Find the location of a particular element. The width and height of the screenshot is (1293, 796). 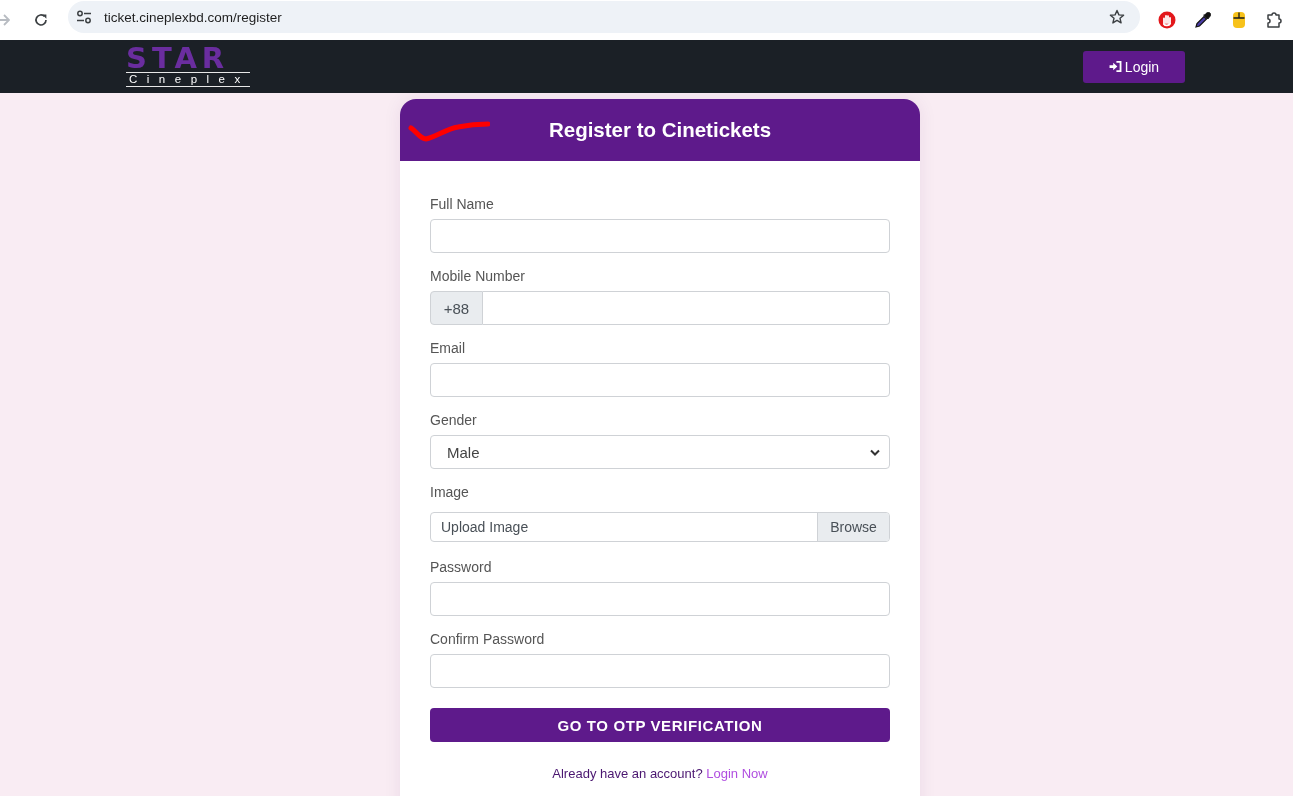

login-button: Login is located at coordinates (1134, 66).